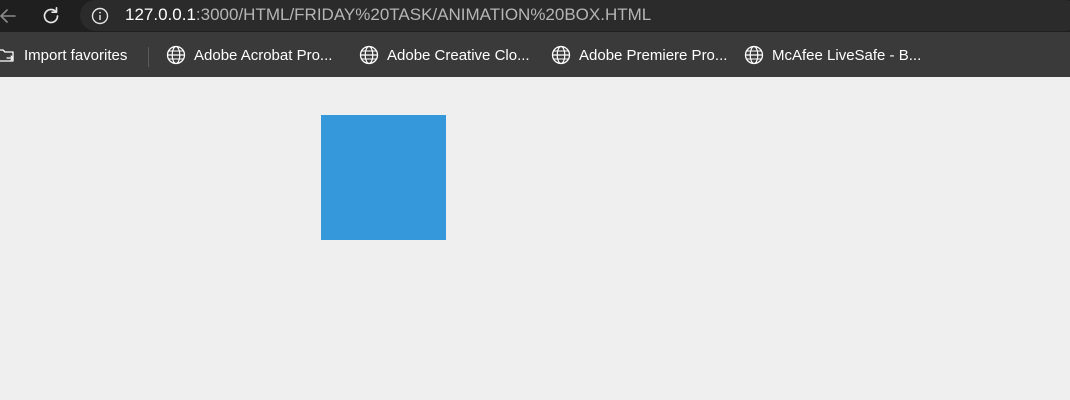  Describe the element at coordinates (8, 55) in the screenshot. I see `import-folder-icon` at that location.